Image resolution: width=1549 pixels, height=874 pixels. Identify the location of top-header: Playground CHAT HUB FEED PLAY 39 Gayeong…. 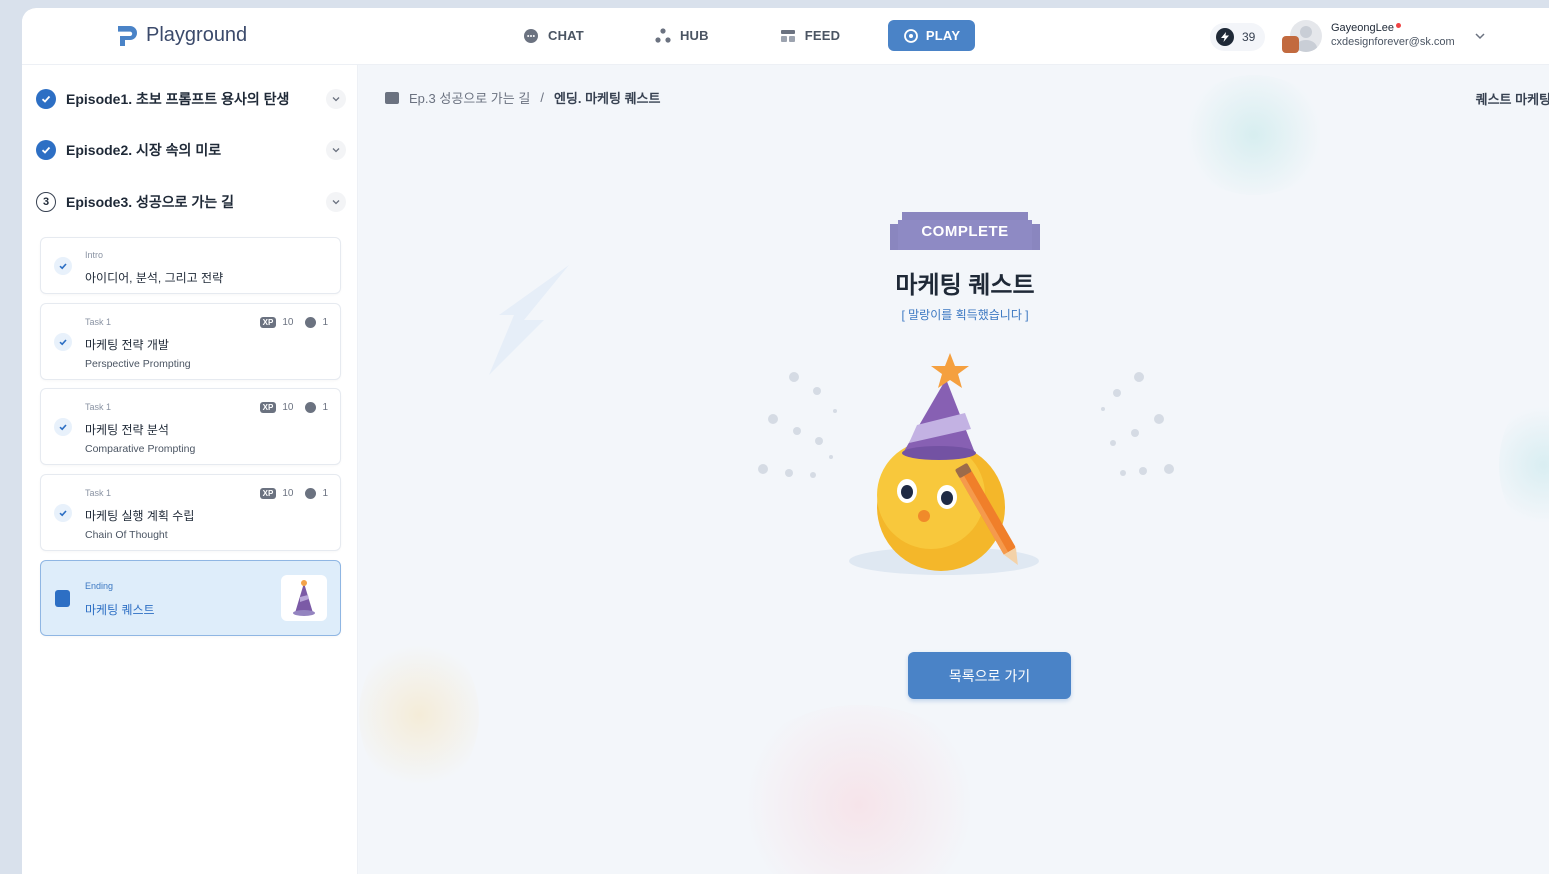
(785, 36).